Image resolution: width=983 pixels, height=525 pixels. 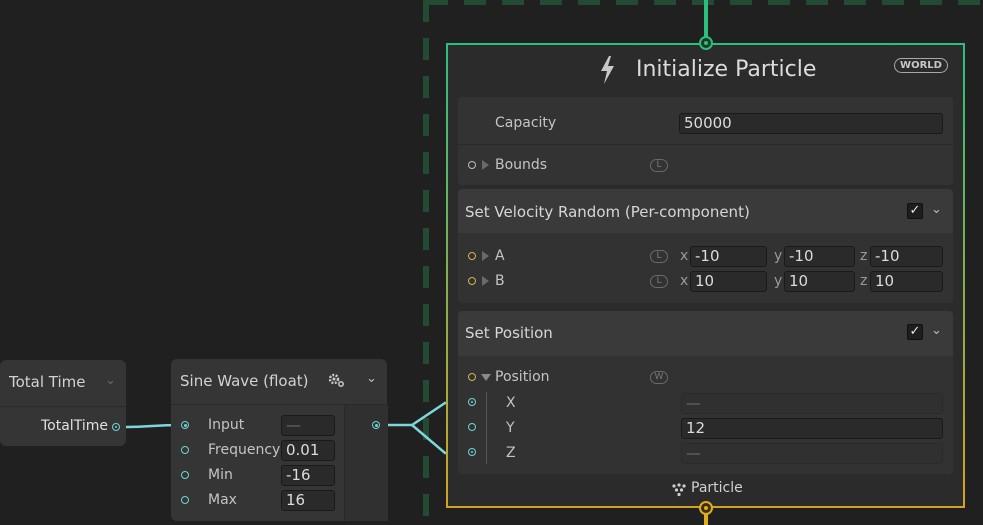 I want to click on bounds-port, so click(x=472, y=165).